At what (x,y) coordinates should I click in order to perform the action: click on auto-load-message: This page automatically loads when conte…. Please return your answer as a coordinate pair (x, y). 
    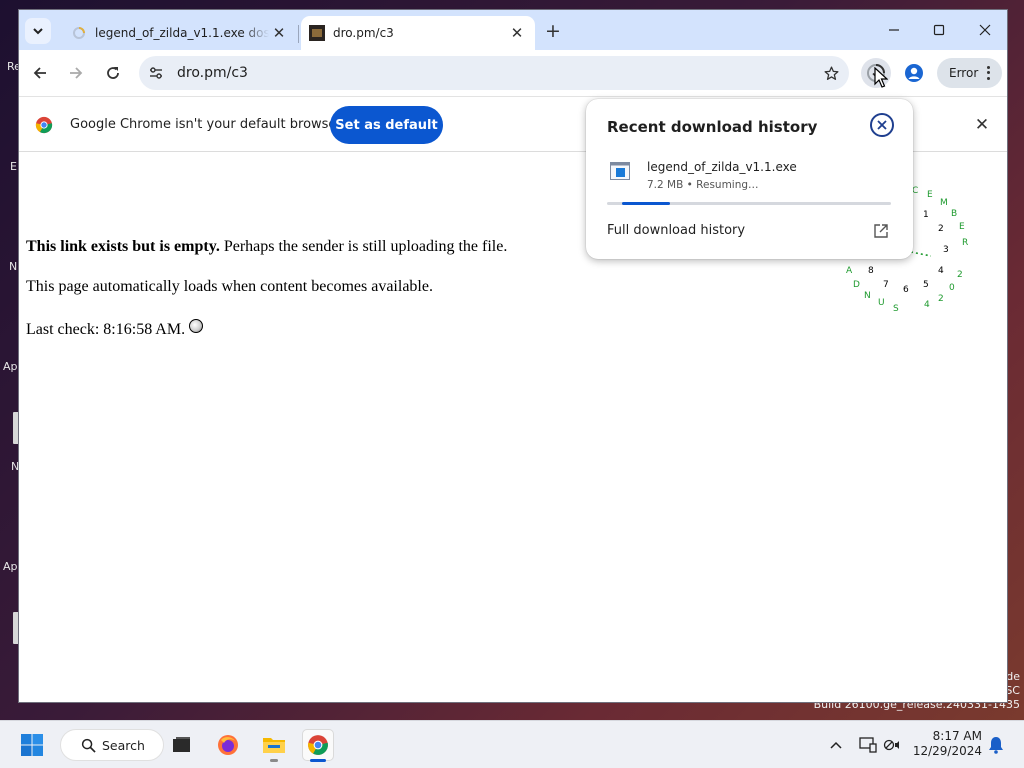
    Looking at the image, I should click on (229, 286).